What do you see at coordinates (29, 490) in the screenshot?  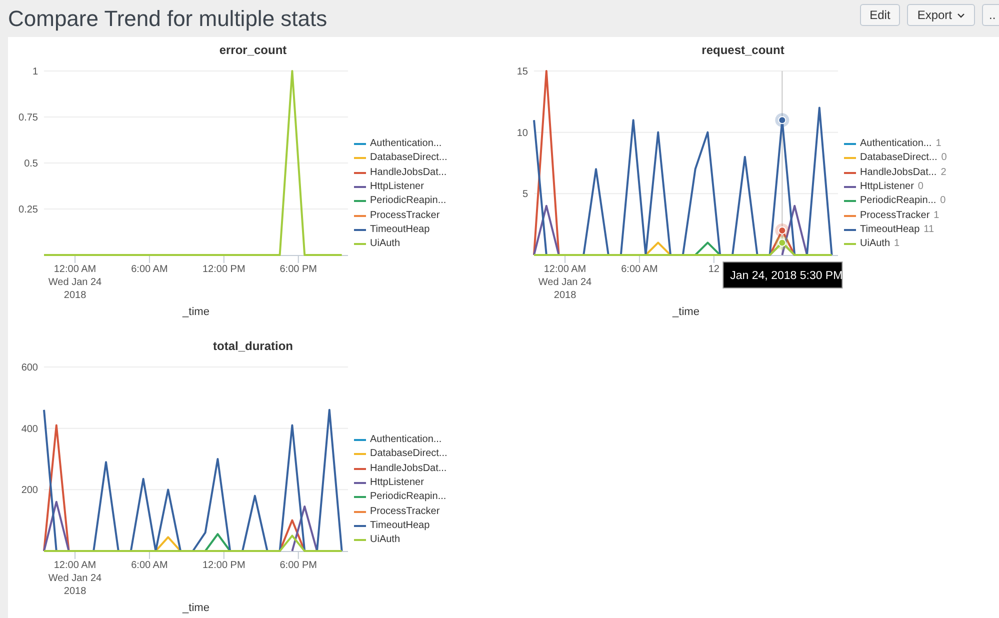 I see `y-tick-label: 200` at bounding box center [29, 490].